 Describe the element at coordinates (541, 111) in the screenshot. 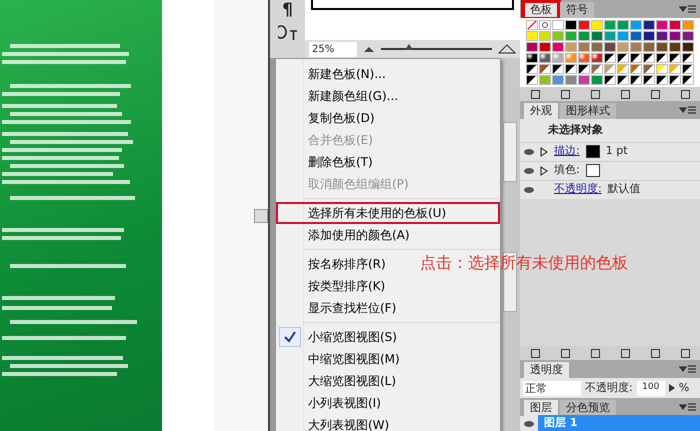

I see `panel-tab: 外观` at that location.